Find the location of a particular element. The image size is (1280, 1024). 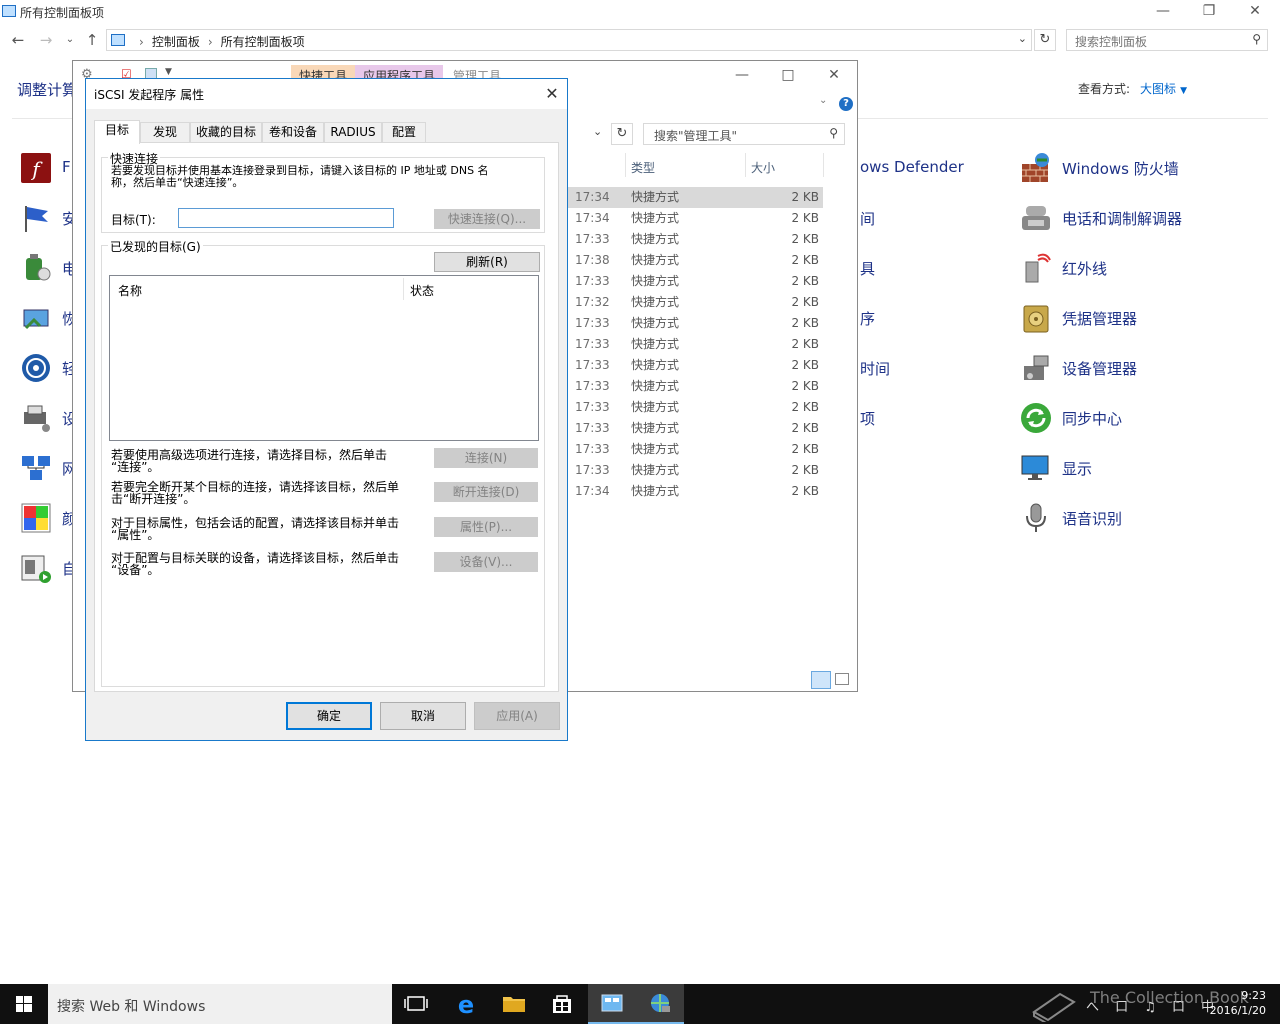

network-icon is located at coordinates (36, 468).